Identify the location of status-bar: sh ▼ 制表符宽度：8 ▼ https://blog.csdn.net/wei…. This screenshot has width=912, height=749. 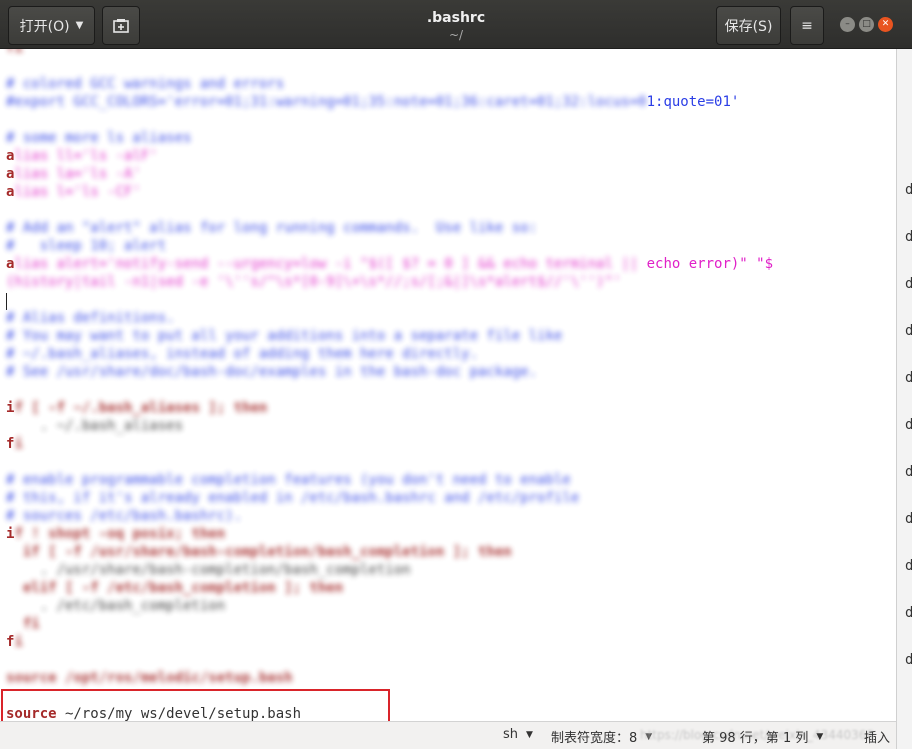
(448, 735).